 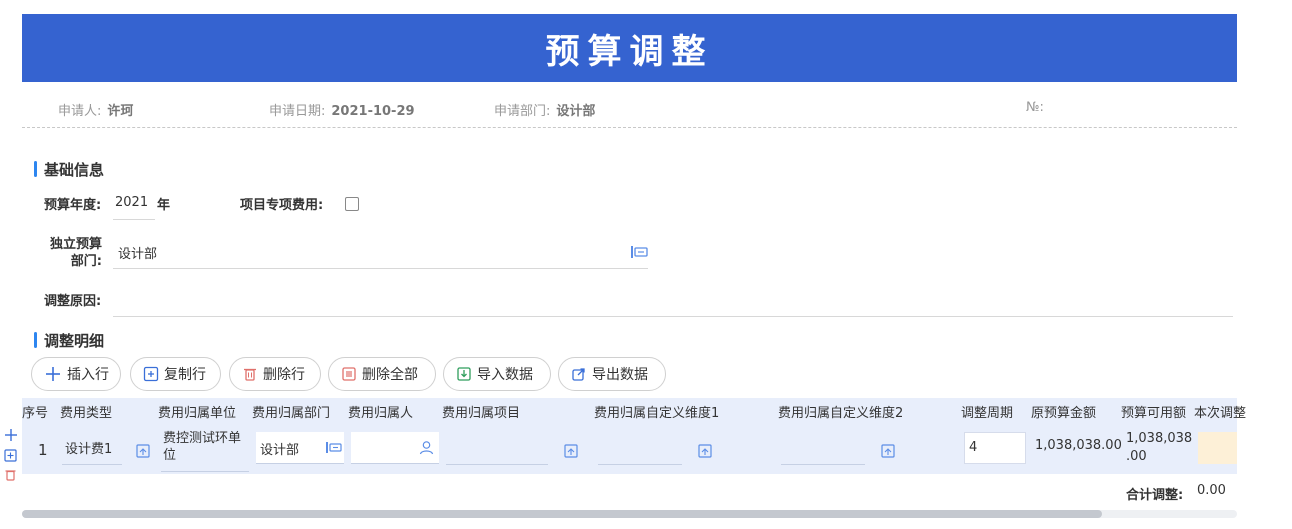 I want to click on adjust-reason-label: 调整原因:, so click(x=73, y=301).